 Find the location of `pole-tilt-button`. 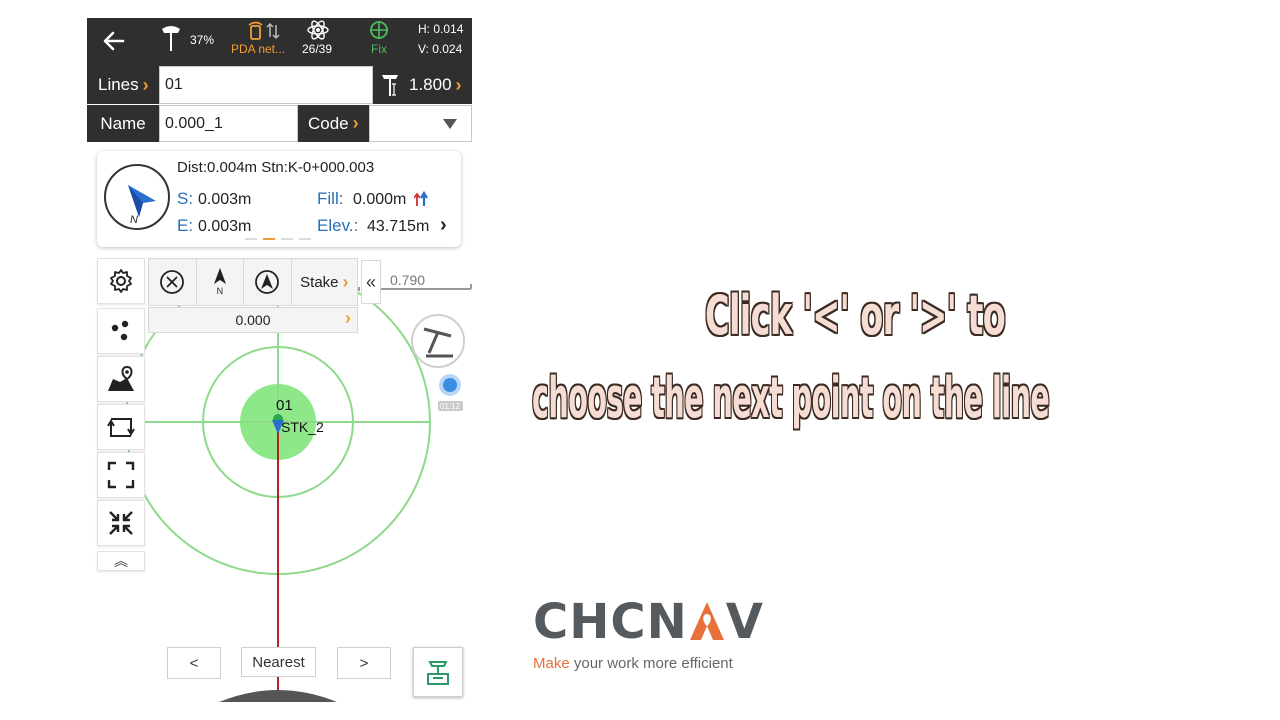

pole-tilt-button is located at coordinates (438, 341).